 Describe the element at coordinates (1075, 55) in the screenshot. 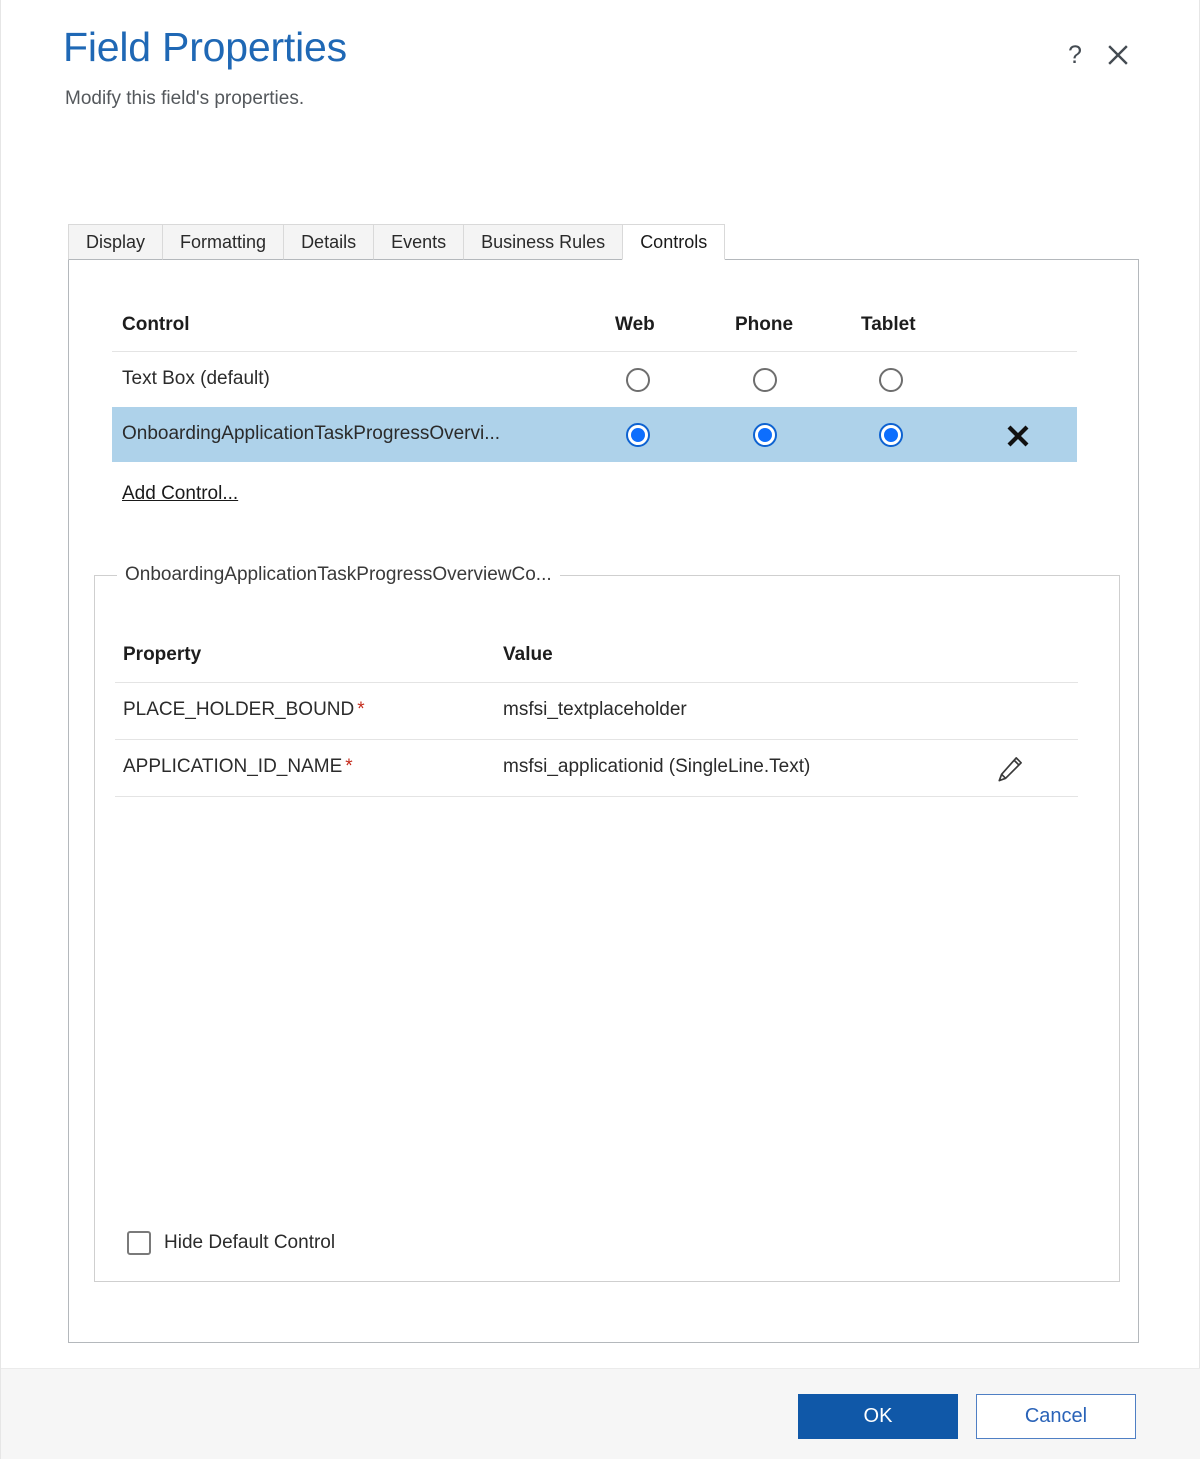

I see `help-icon: ?` at that location.